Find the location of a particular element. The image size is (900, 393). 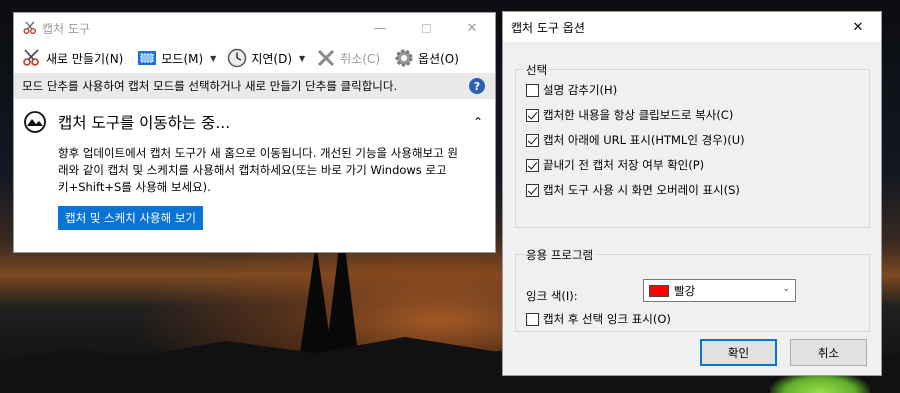

clock-icon is located at coordinates (237, 58).